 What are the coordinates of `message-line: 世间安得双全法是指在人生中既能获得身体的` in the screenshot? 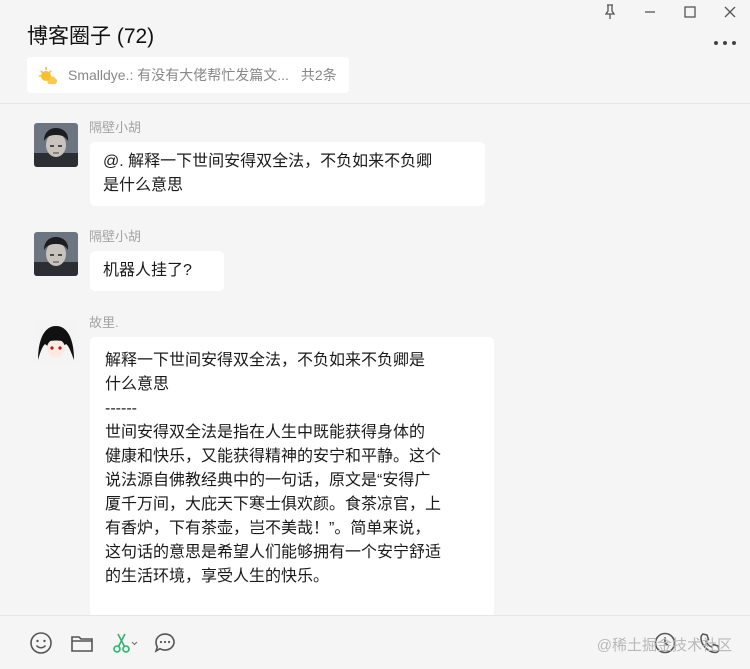 It's located at (265, 432).